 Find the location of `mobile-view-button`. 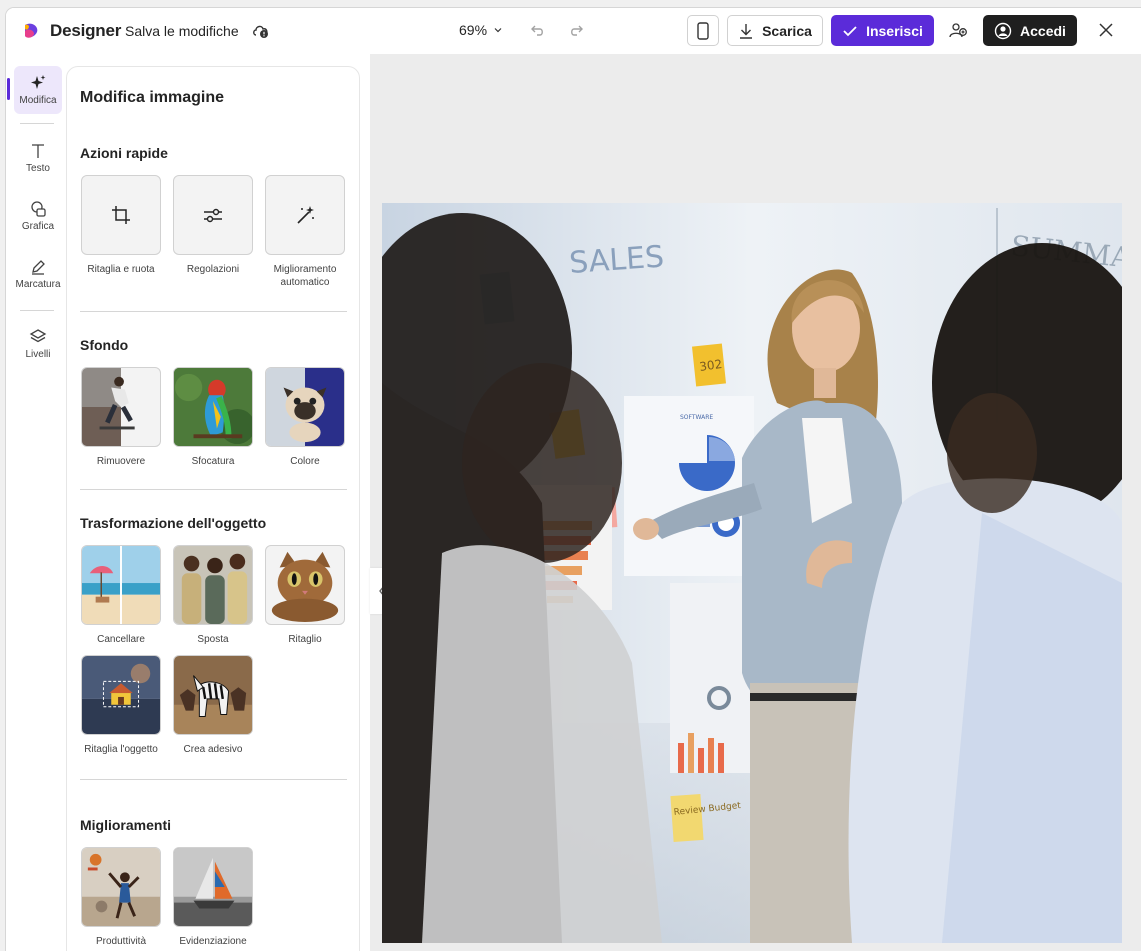

mobile-view-button is located at coordinates (703, 30).